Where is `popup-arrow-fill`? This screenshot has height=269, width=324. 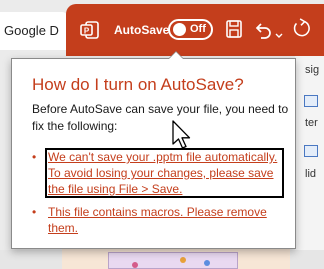
popup-arrow-fill is located at coordinates (176, 55).